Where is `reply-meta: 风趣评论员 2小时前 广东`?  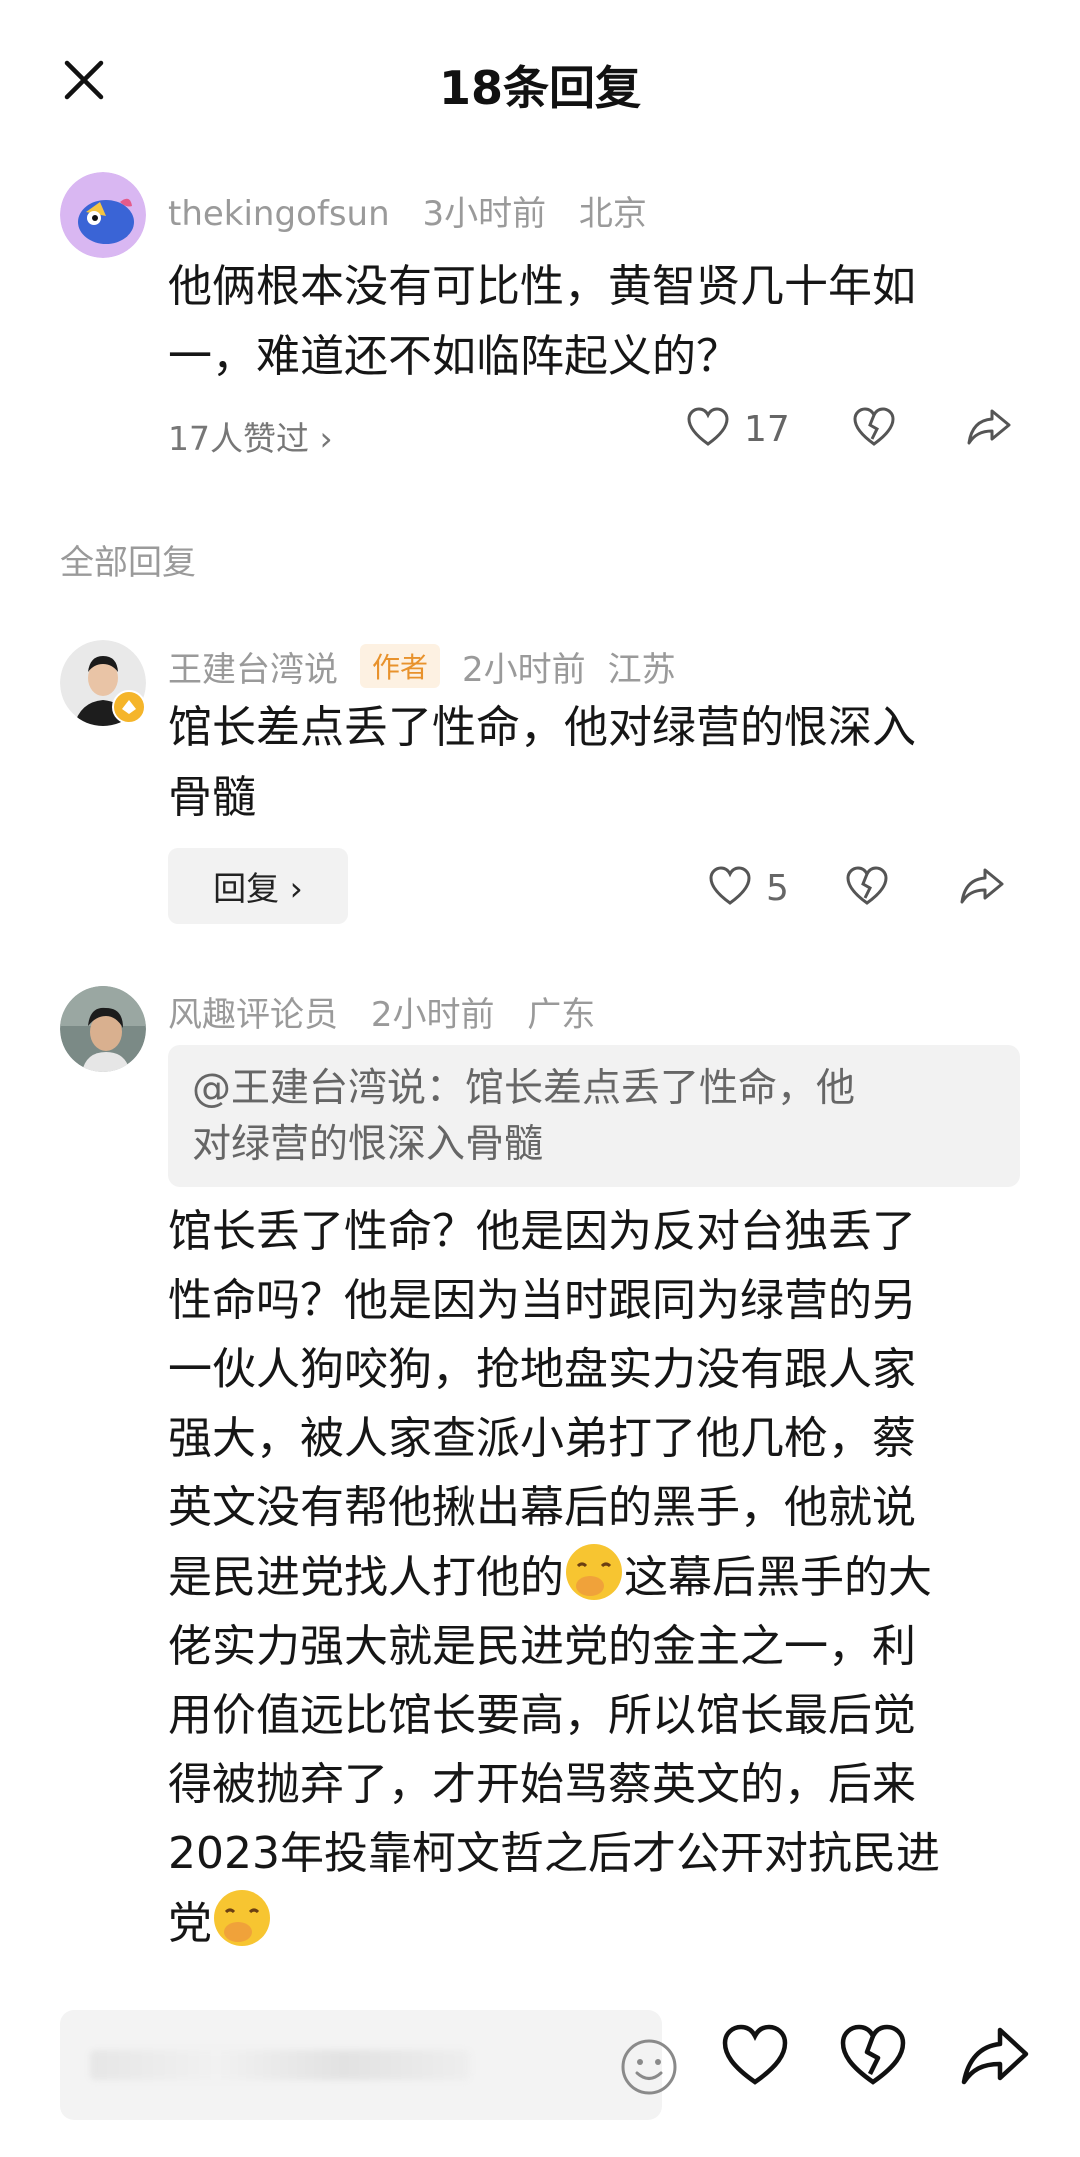 reply-meta: 风趣评论员 2小时前 广东 is located at coordinates (392, 1011).